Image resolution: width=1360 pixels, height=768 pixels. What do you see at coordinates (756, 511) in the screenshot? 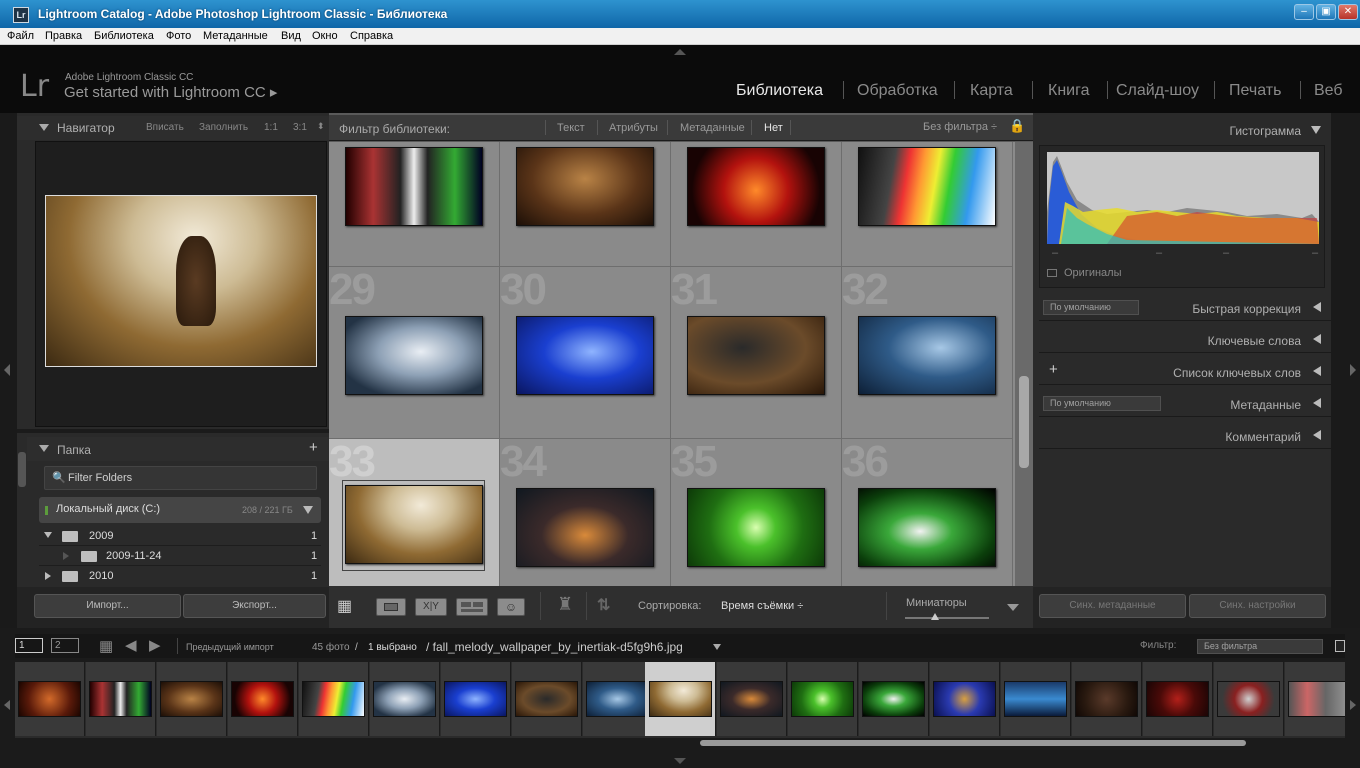
I see `grid-cell: 35` at bounding box center [756, 511].